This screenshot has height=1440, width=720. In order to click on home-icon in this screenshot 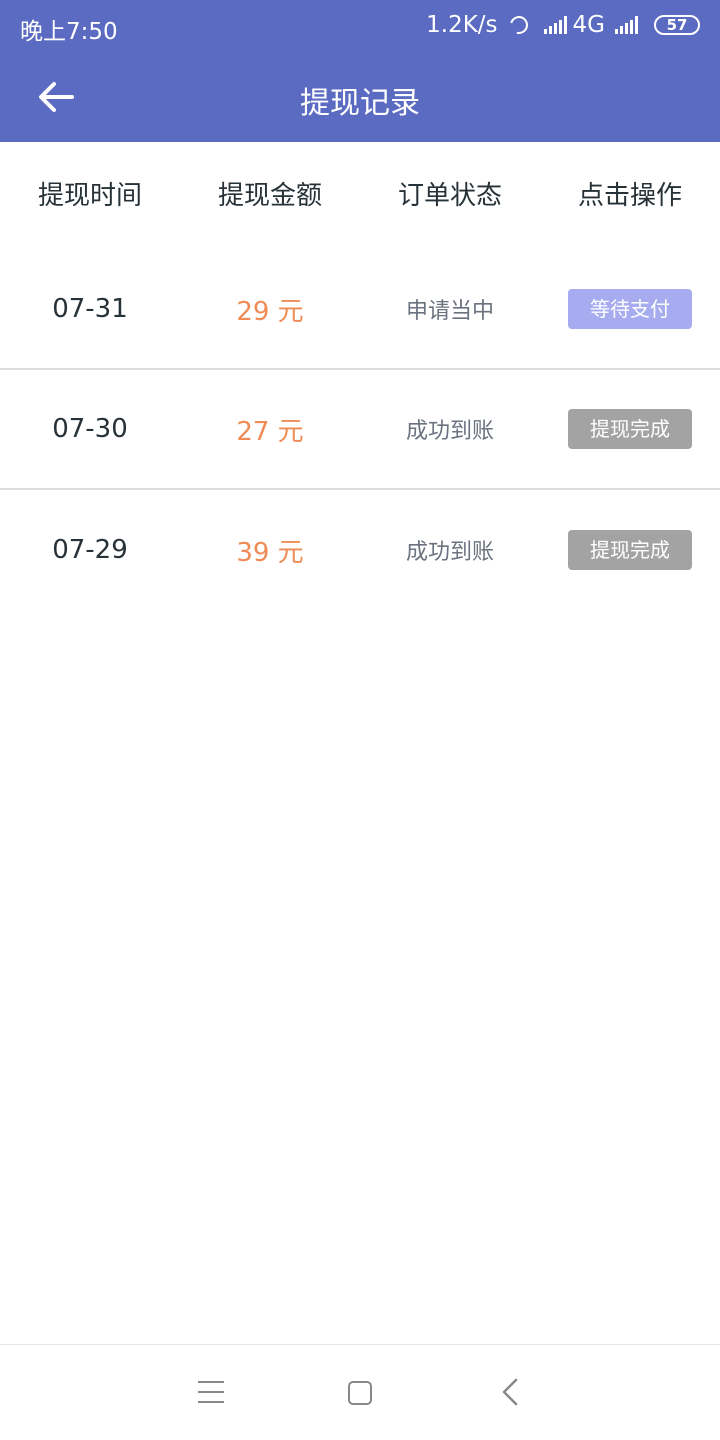, I will do `click(360, 1393)`.